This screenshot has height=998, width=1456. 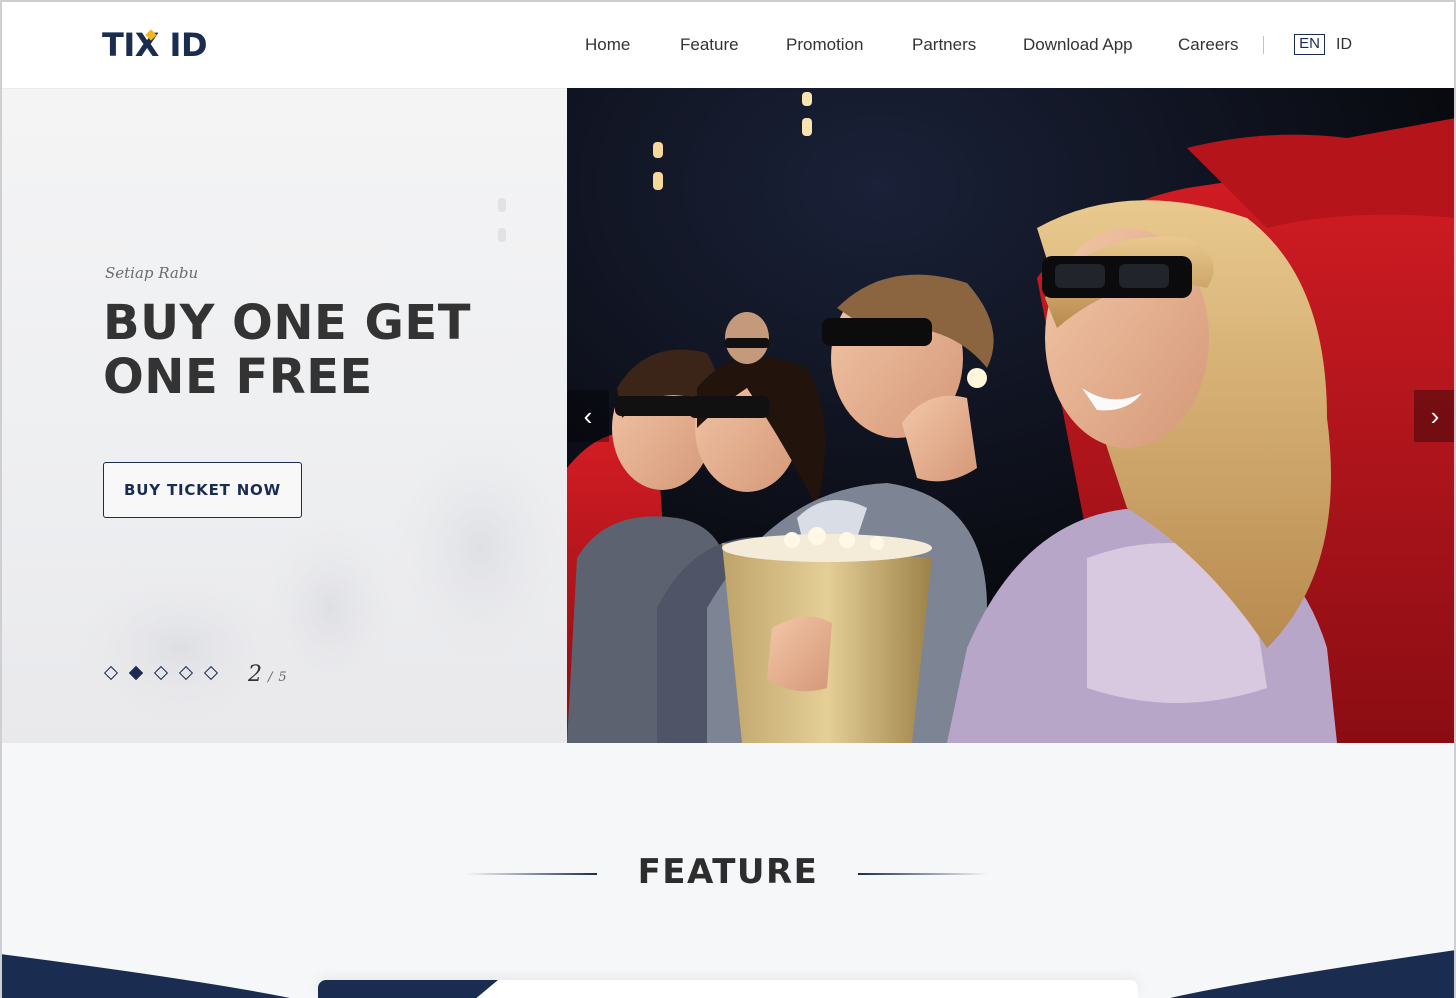 What do you see at coordinates (824, 45) in the screenshot?
I see `nav-item-promotion: Promotion` at bounding box center [824, 45].